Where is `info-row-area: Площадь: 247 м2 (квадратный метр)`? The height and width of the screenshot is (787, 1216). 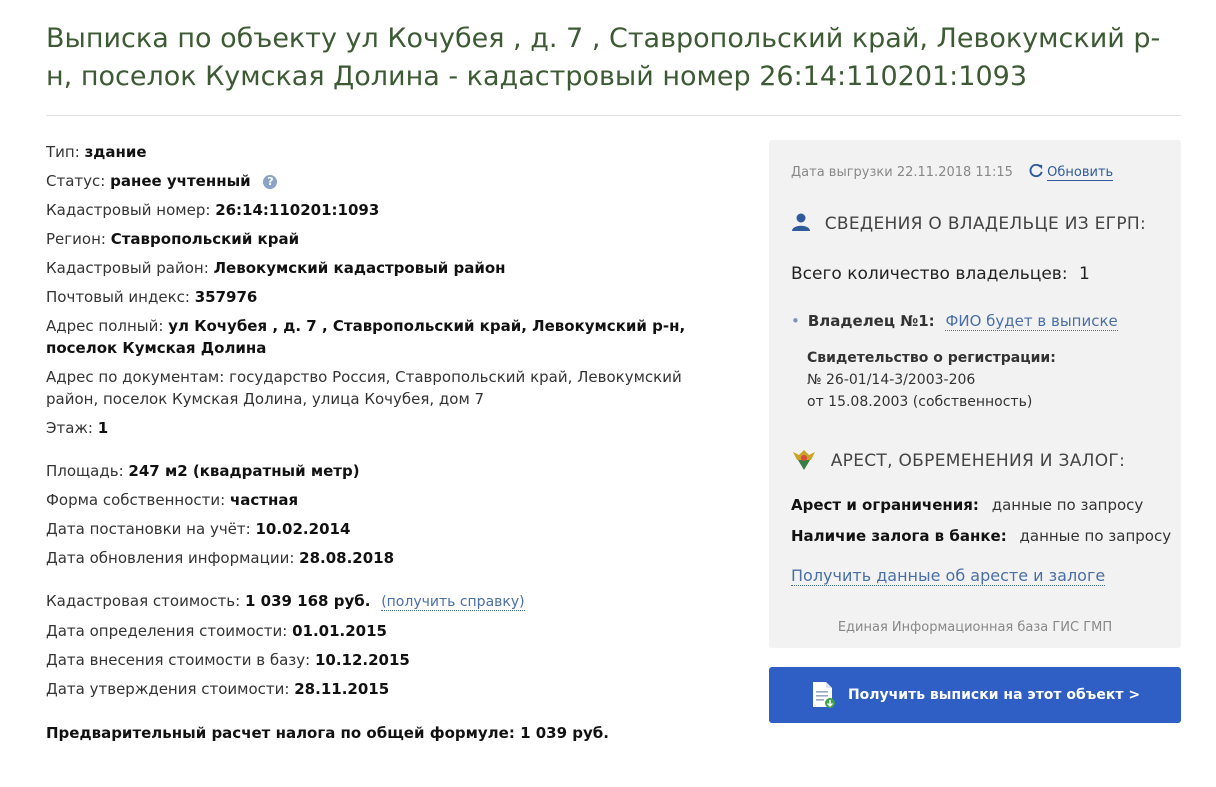
info-row-area: Площадь: 247 м2 (квадратный метр) is located at coordinates (203, 471).